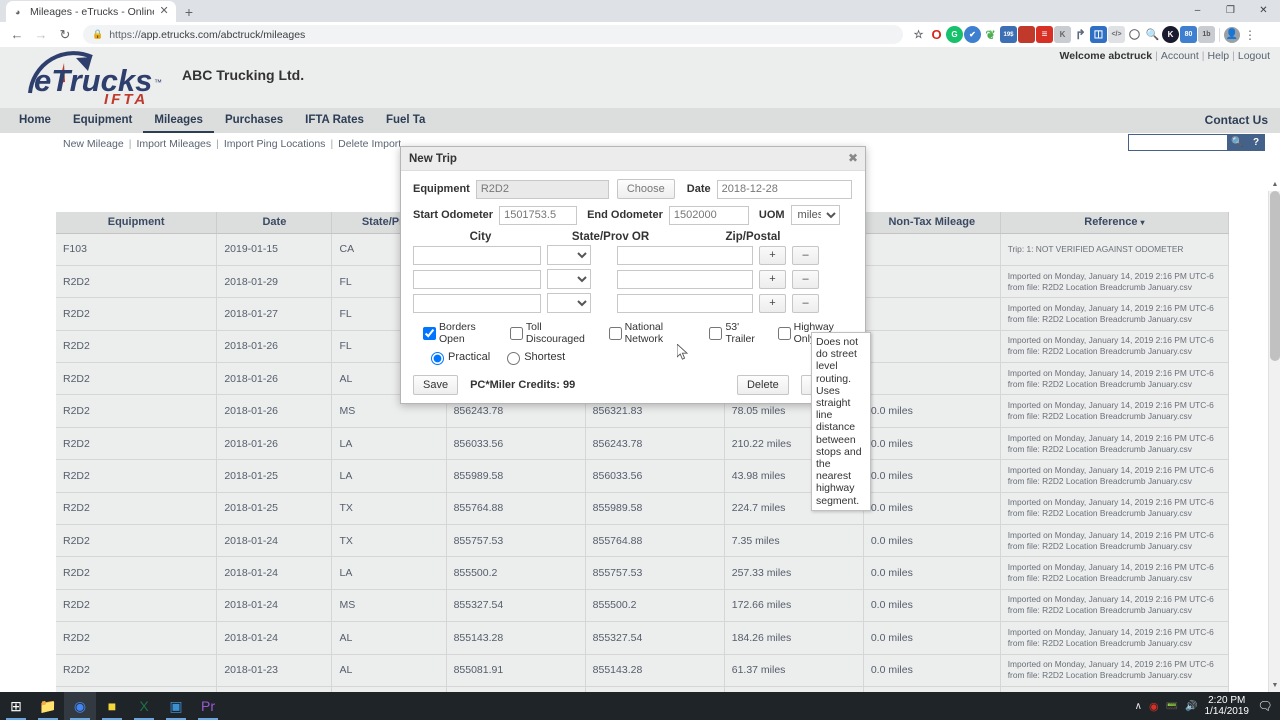 This screenshot has width=1280, height=720. I want to click on chrome-button: ◉, so click(80, 706).